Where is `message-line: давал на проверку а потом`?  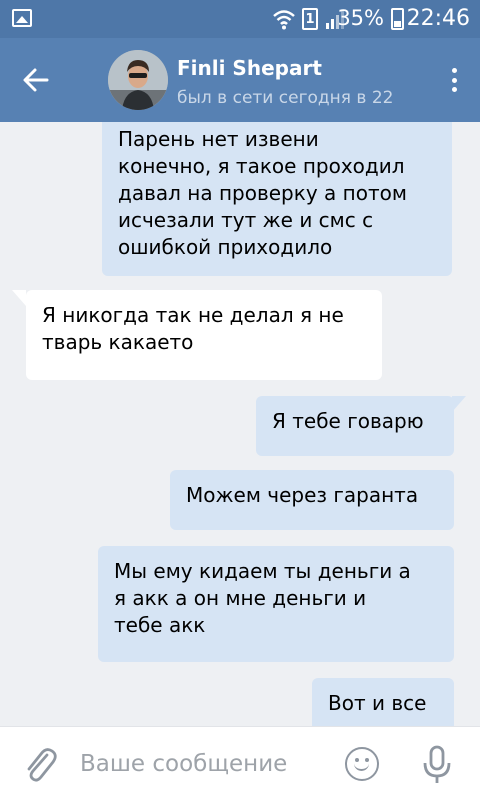
message-line: давал на проверку а потом is located at coordinates (262, 193).